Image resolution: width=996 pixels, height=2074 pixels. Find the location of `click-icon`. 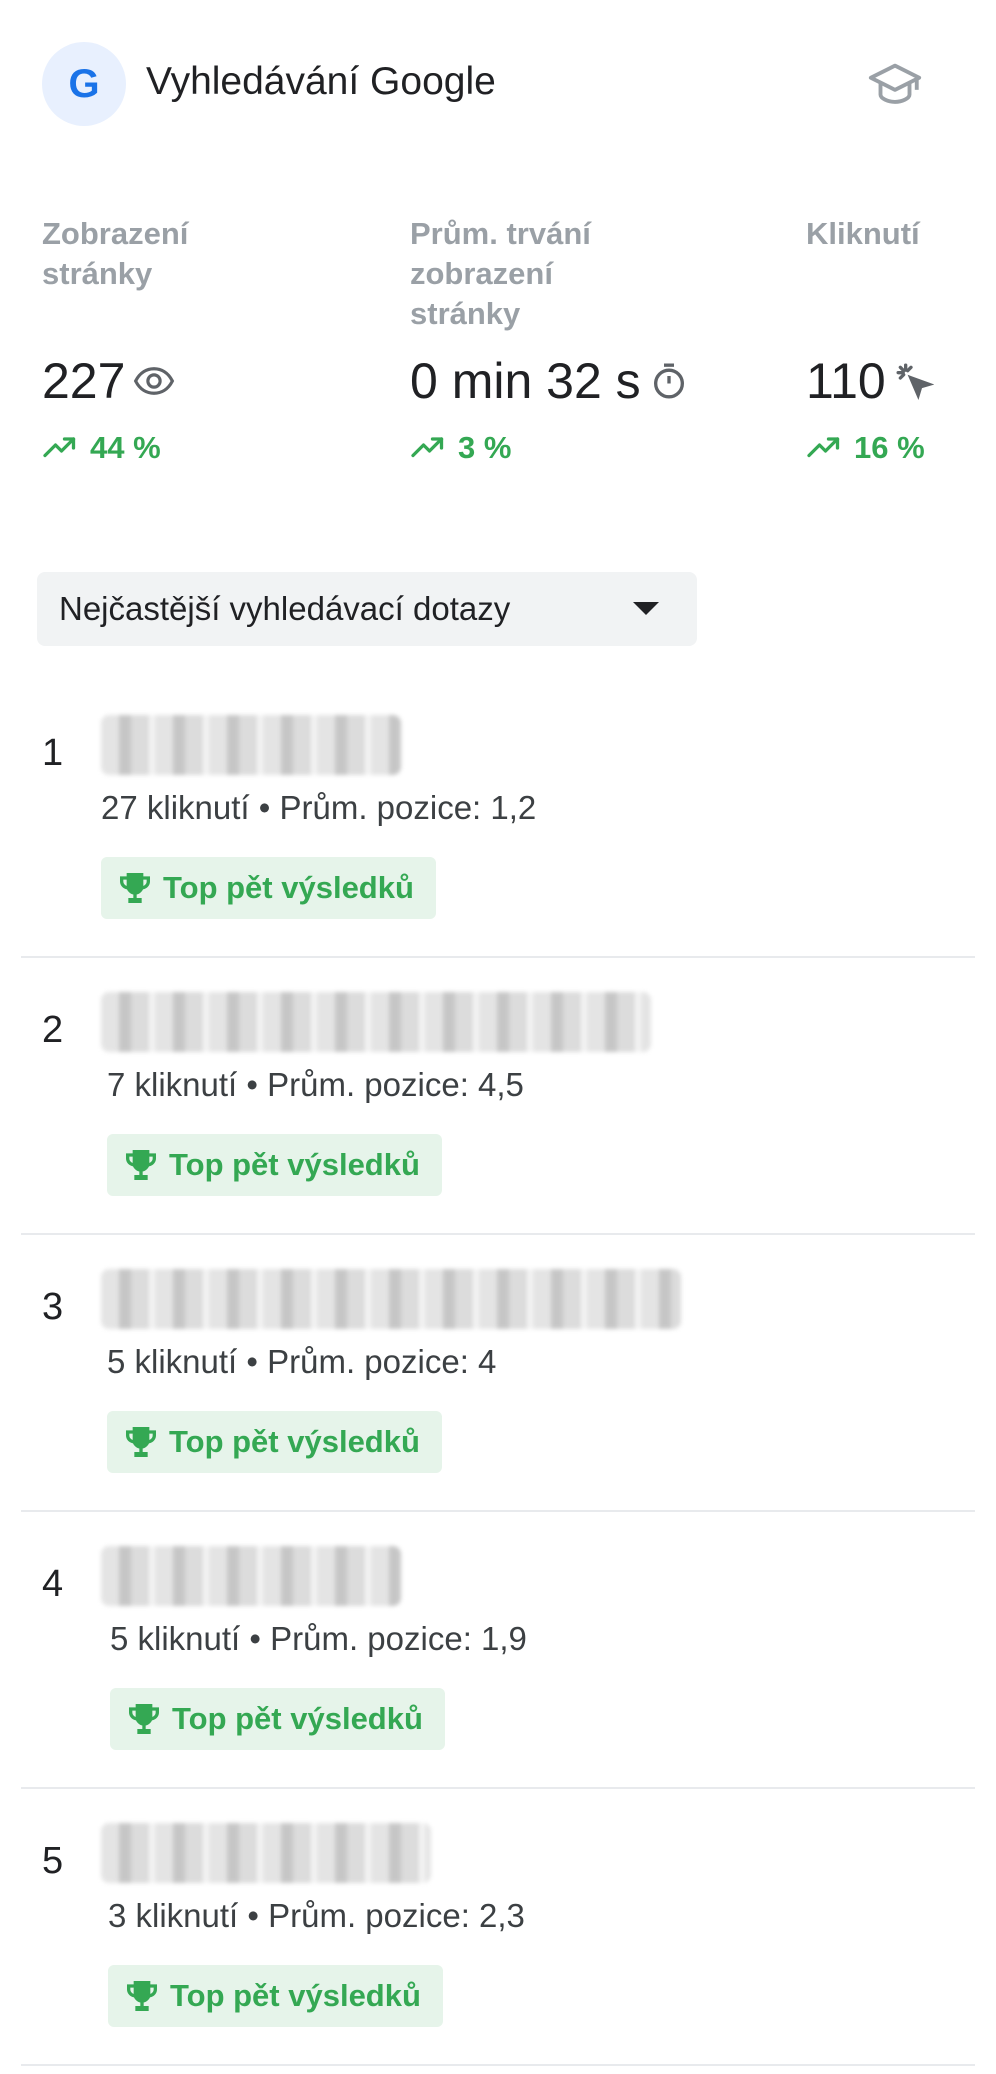

click-icon is located at coordinates (915, 382).